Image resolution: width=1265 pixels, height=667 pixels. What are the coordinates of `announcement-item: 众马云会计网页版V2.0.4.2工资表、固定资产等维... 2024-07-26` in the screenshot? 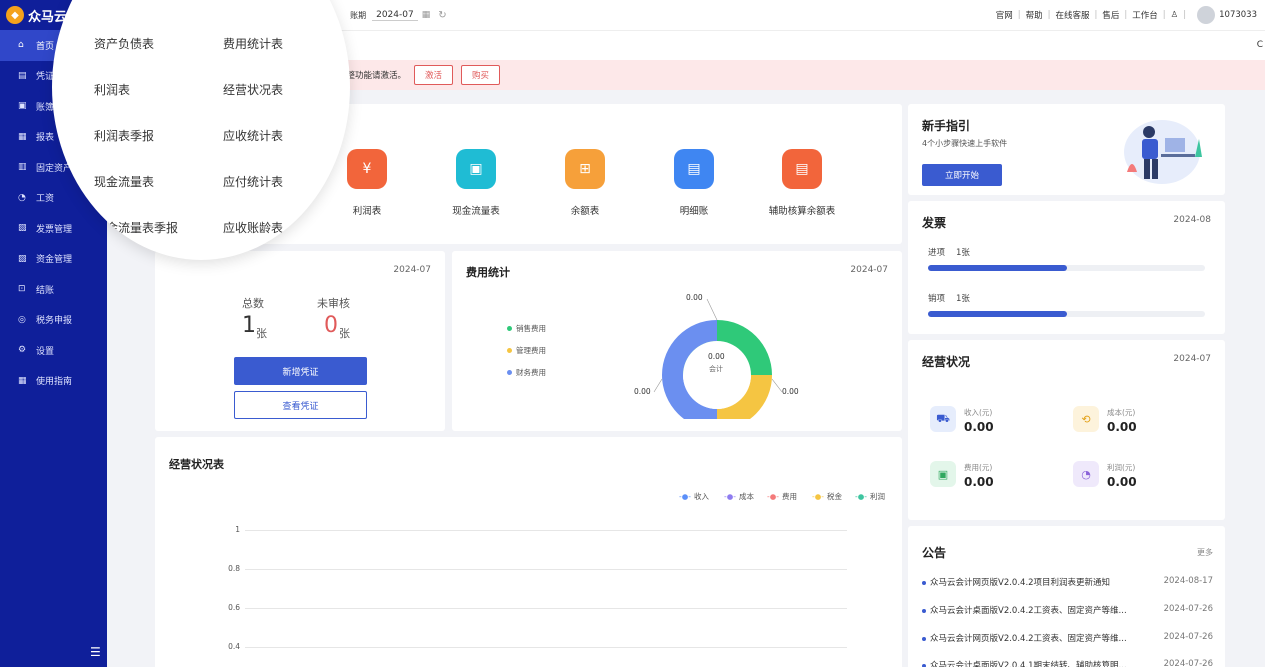 It's located at (1067, 638).